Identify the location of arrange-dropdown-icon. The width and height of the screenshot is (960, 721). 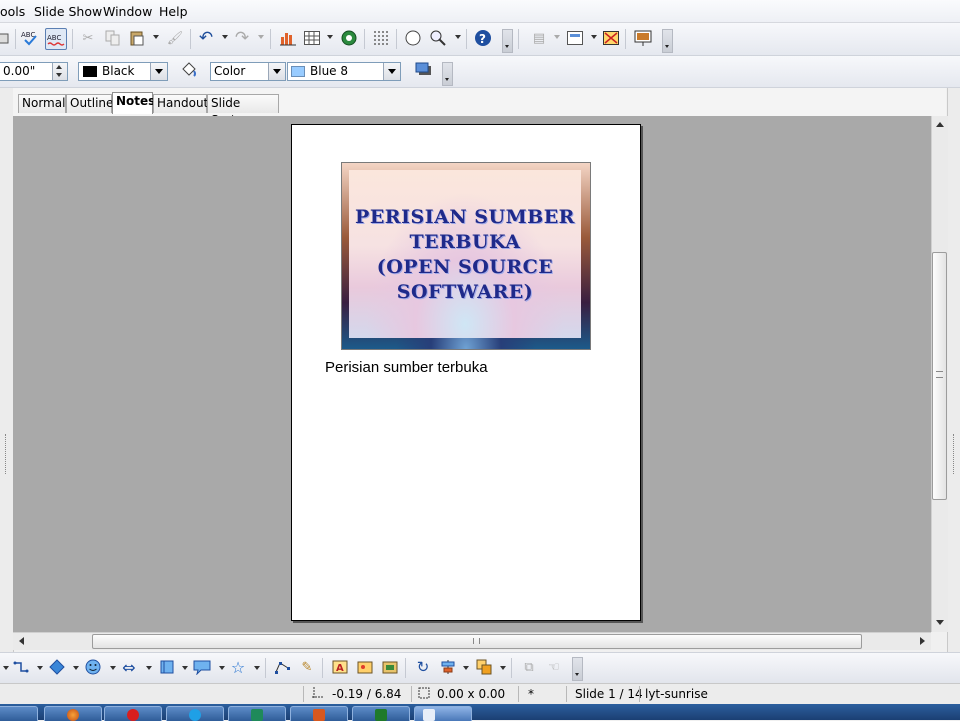
(503, 668).